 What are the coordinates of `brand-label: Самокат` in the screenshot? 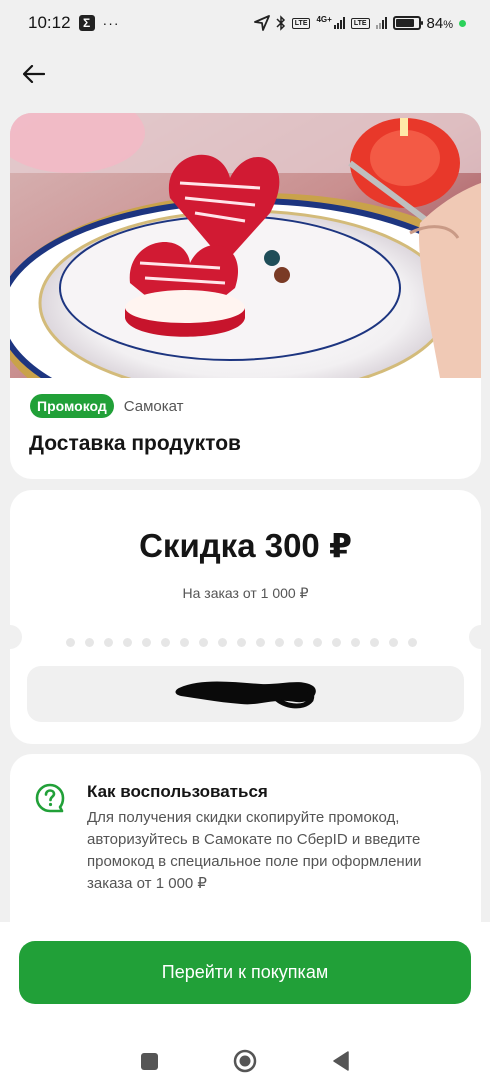 It's located at (153, 406).